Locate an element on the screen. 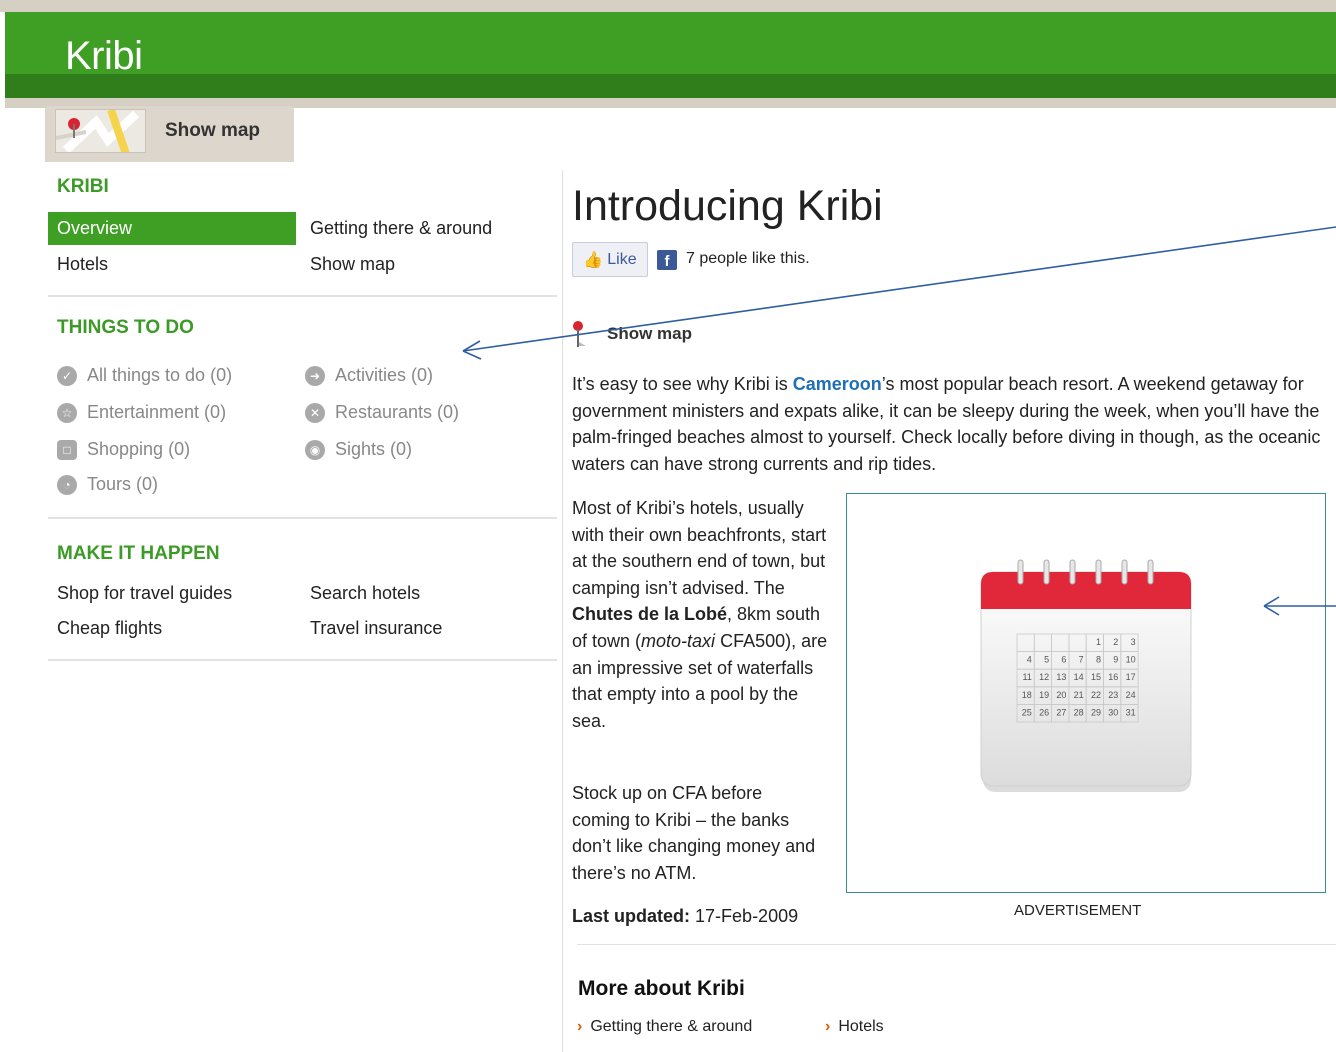 This screenshot has width=1336, height=1052. todo-activities-label: Activities (0) is located at coordinates (384, 375).